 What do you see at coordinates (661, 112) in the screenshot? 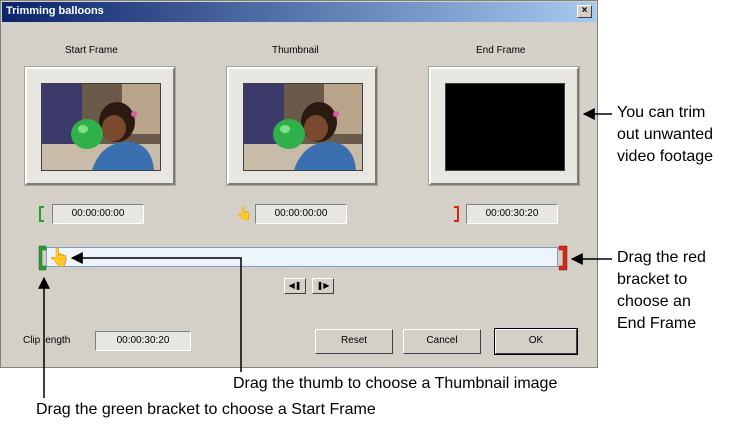
I see `annotation-trim-line: You can trim` at bounding box center [661, 112].